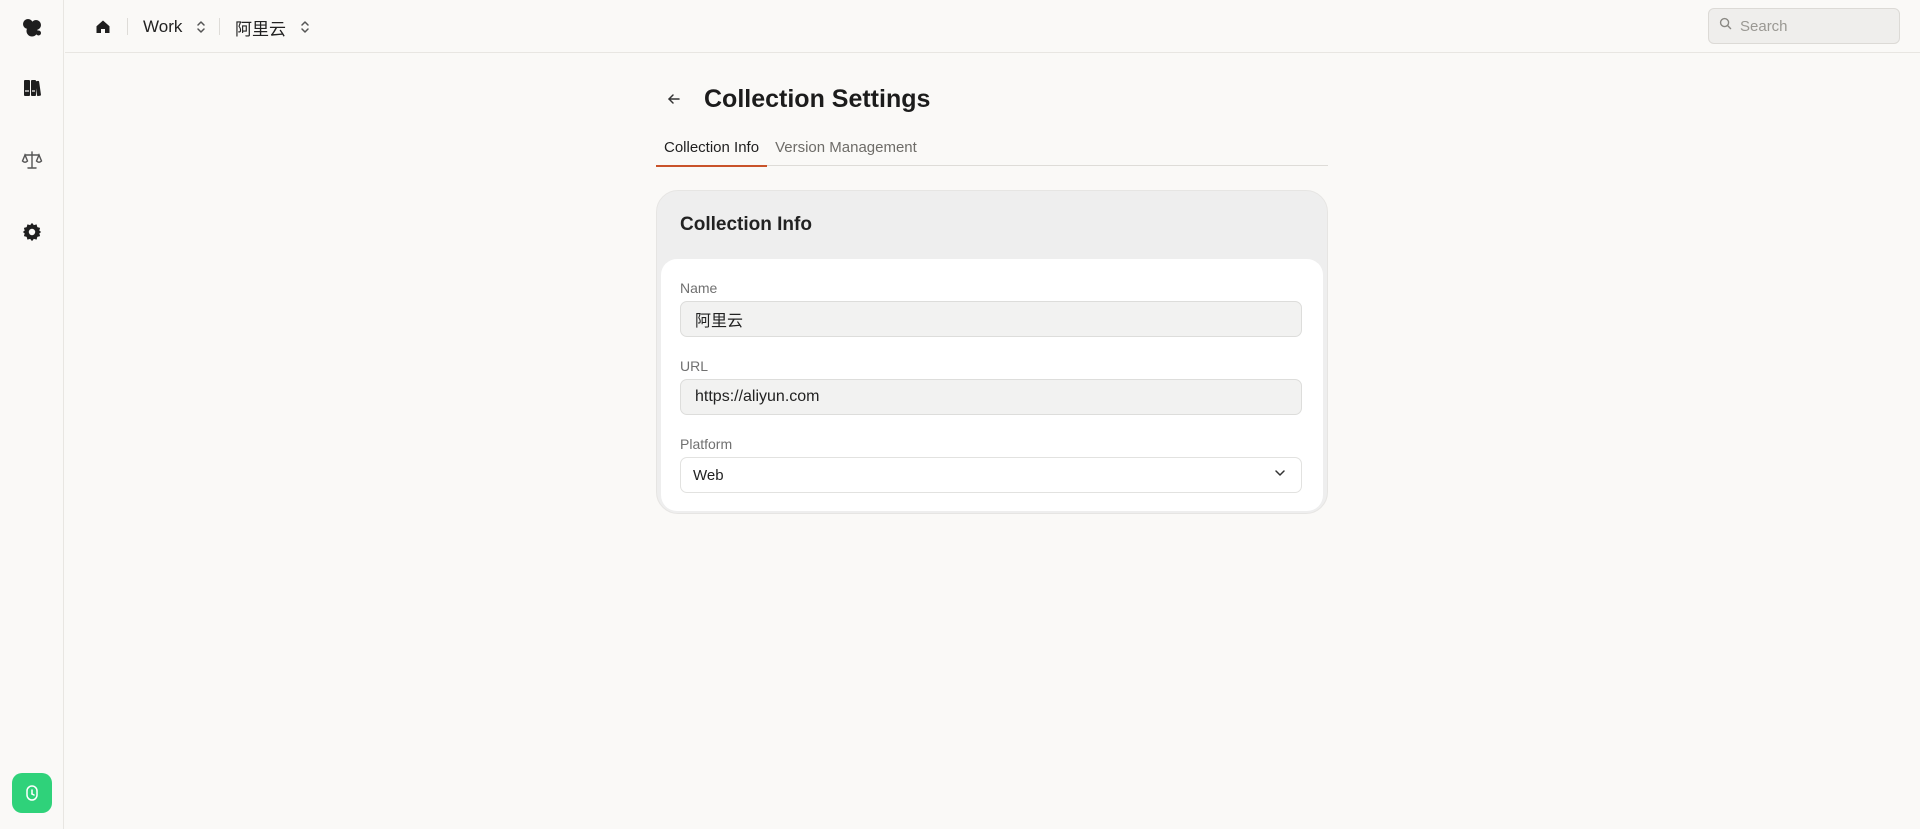 Image resolution: width=1920 pixels, height=829 pixels. Describe the element at coordinates (32, 160) in the screenshot. I see `scale-icon` at that location.